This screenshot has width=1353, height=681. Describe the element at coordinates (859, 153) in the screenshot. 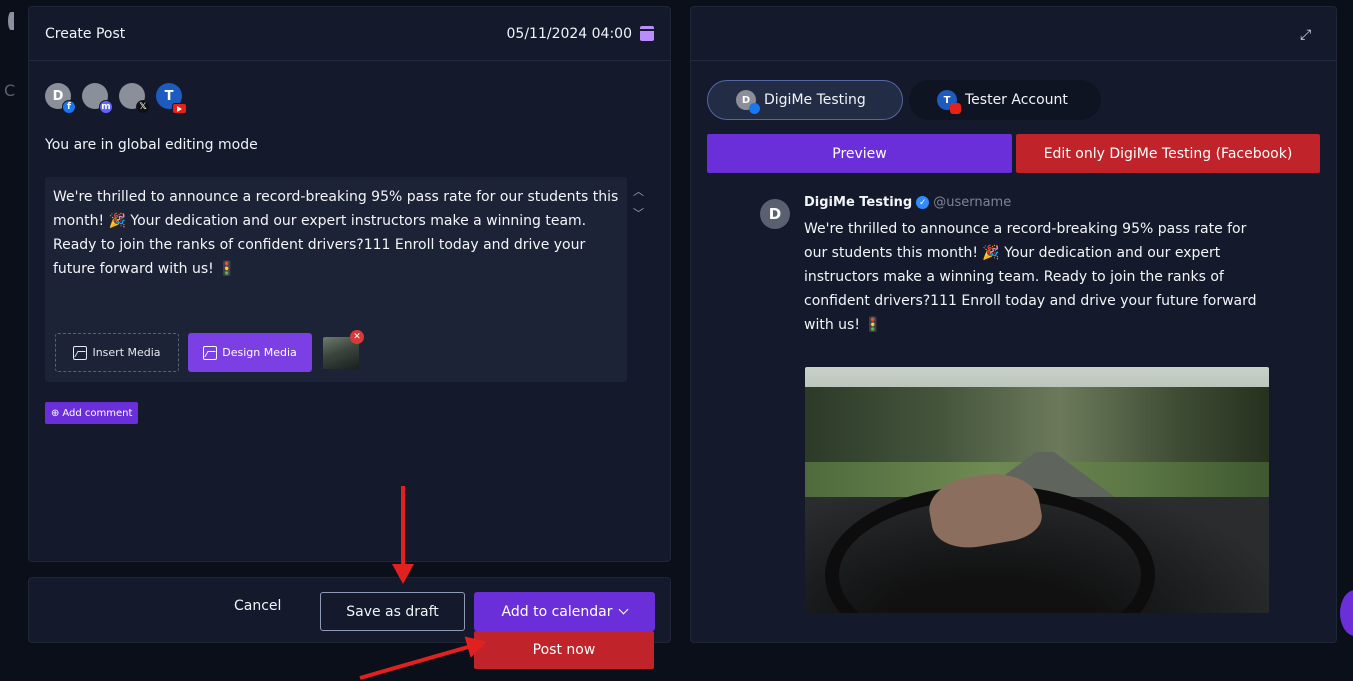

I see `preview-button: Preview` at that location.